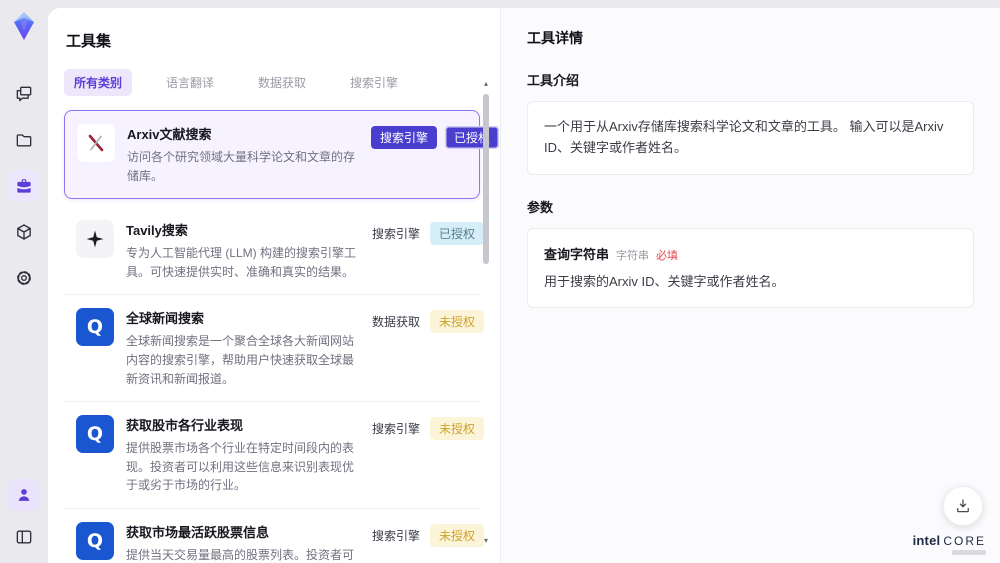 The width and height of the screenshot is (1000, 563). I want to click on tool-name: Tavily搜索, so click(157, 231).